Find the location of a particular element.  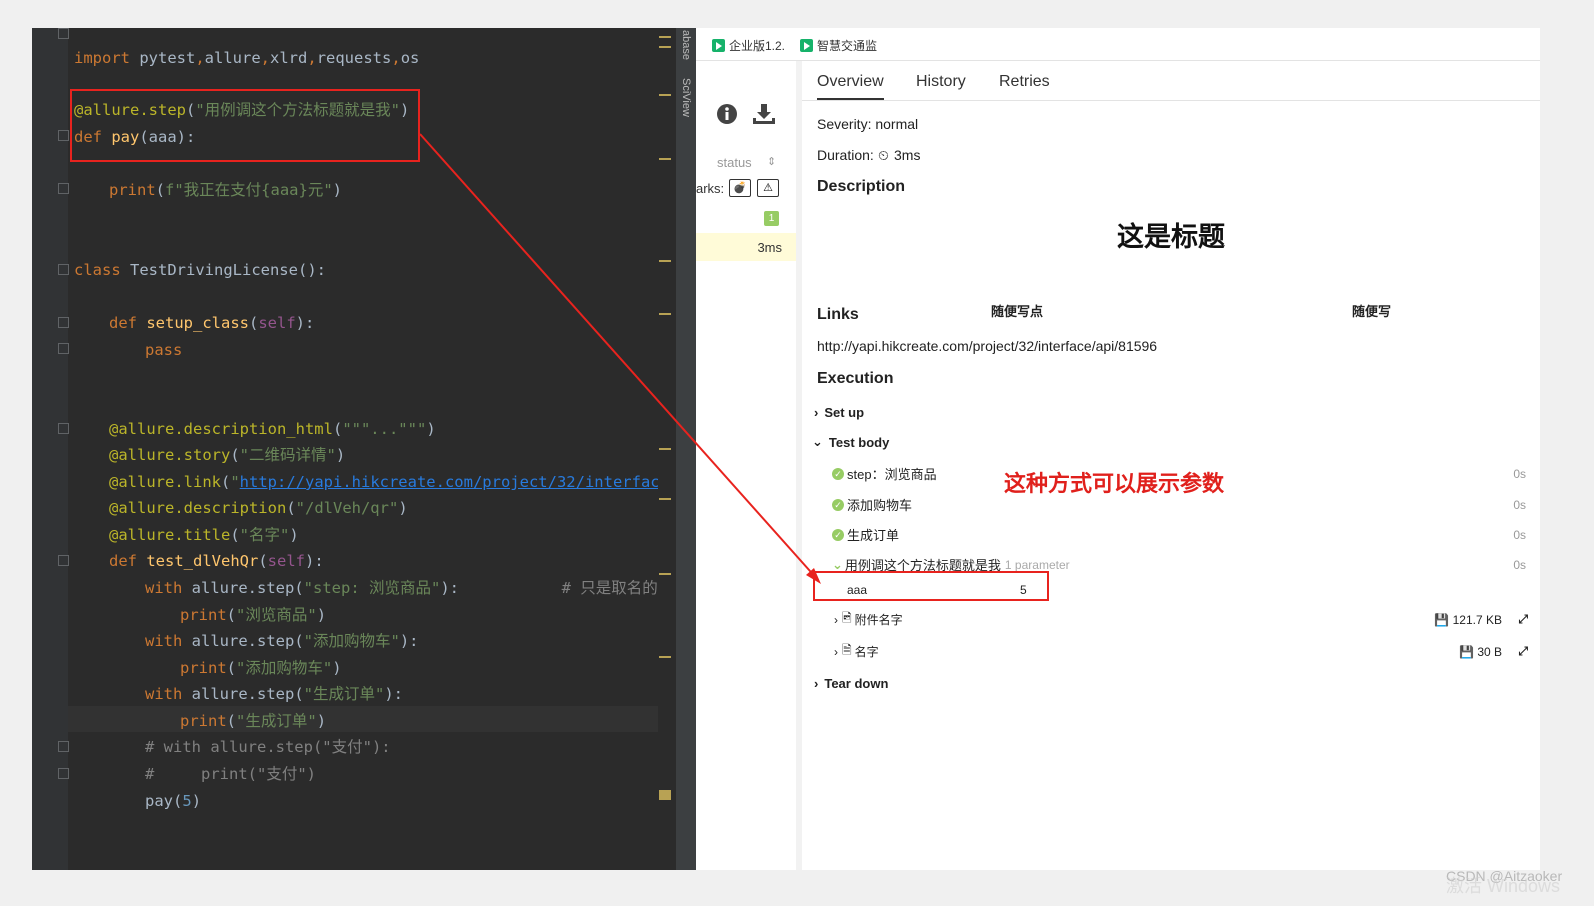

activation-watermark: 激活 Windows is located at coordinates (1503, 886).